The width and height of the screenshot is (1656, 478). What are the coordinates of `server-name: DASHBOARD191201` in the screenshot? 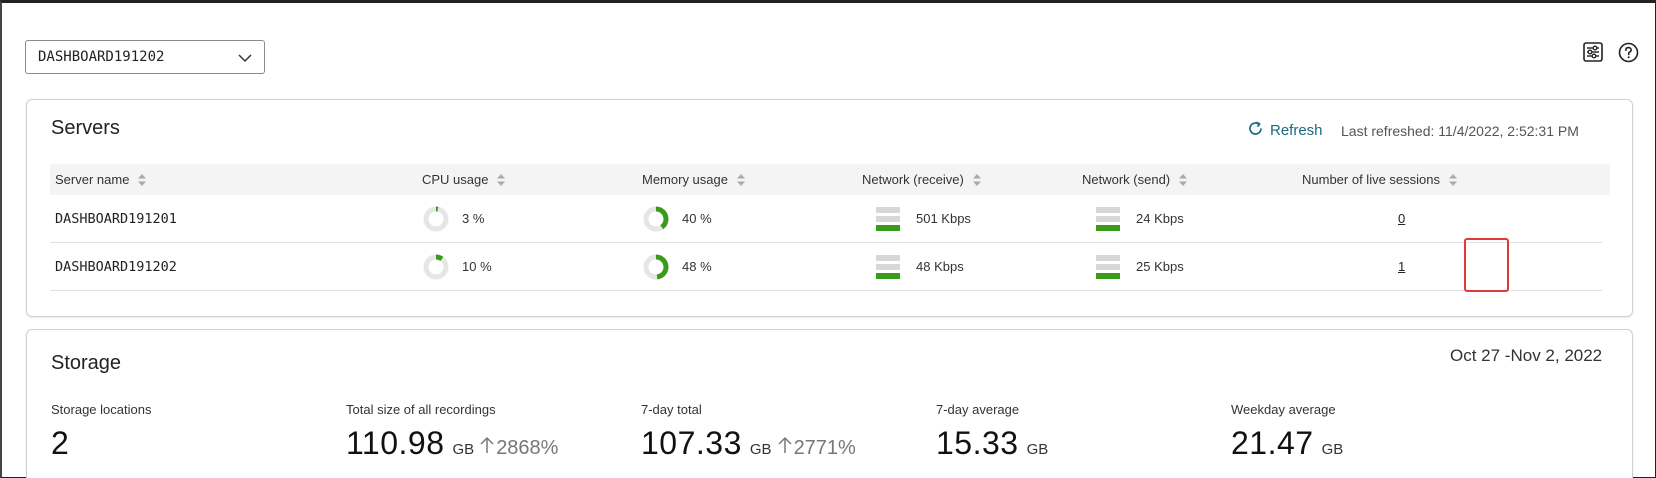 It's located at (116, 218).